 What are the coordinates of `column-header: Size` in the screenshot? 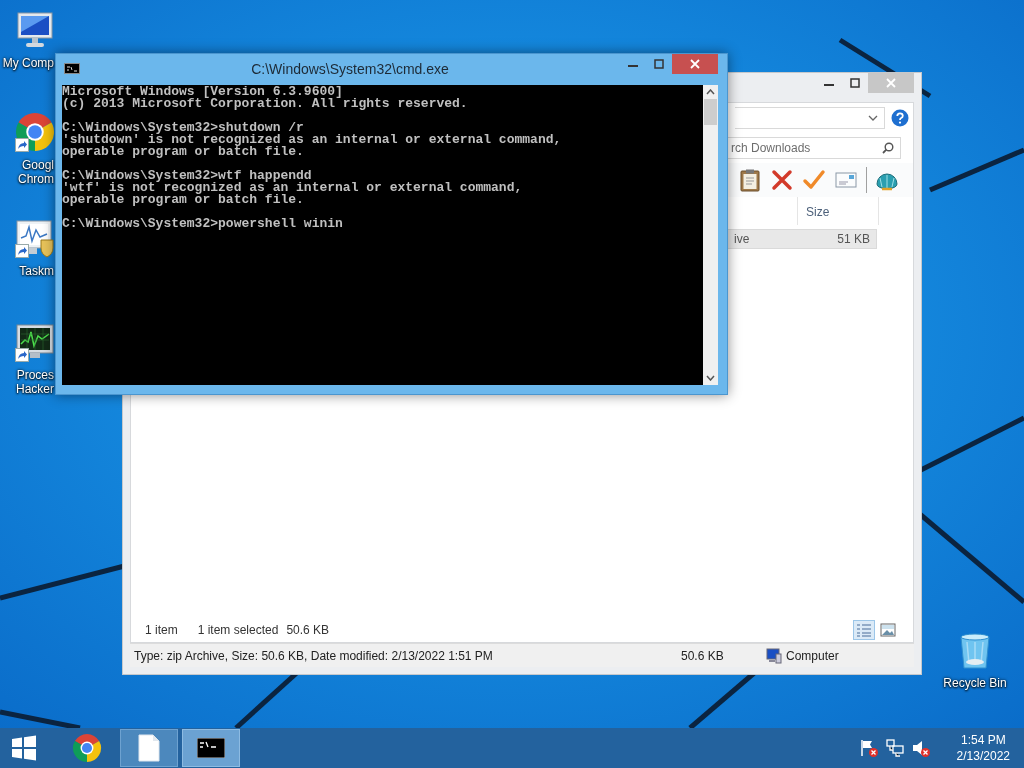 It's located at (838, 211).